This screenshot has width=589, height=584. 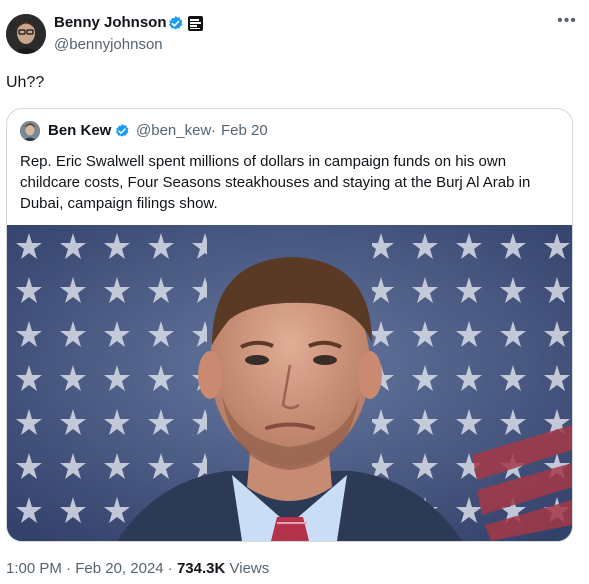 I want to click on tweet-text: Uh??, so click(x=25, y=82).